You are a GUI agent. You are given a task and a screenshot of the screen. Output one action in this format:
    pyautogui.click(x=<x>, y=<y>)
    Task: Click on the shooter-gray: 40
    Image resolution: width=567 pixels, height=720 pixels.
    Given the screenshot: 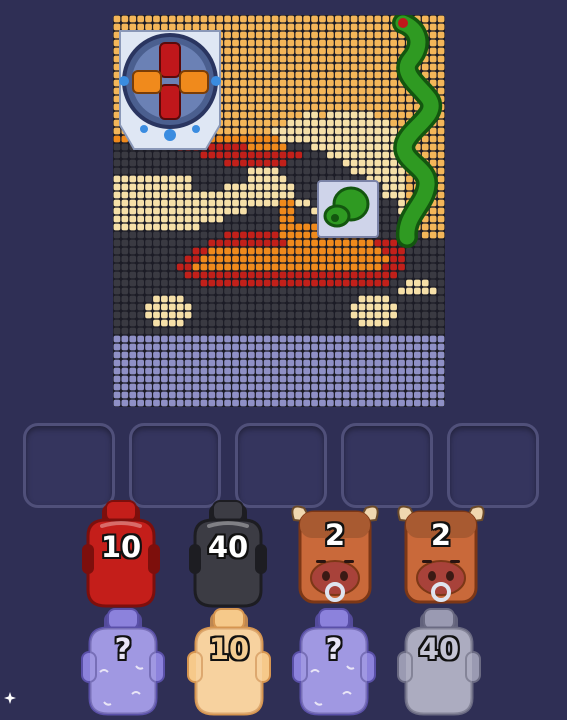 What is the action you would take?
    pyautogui.click(x=439, y=663)
    